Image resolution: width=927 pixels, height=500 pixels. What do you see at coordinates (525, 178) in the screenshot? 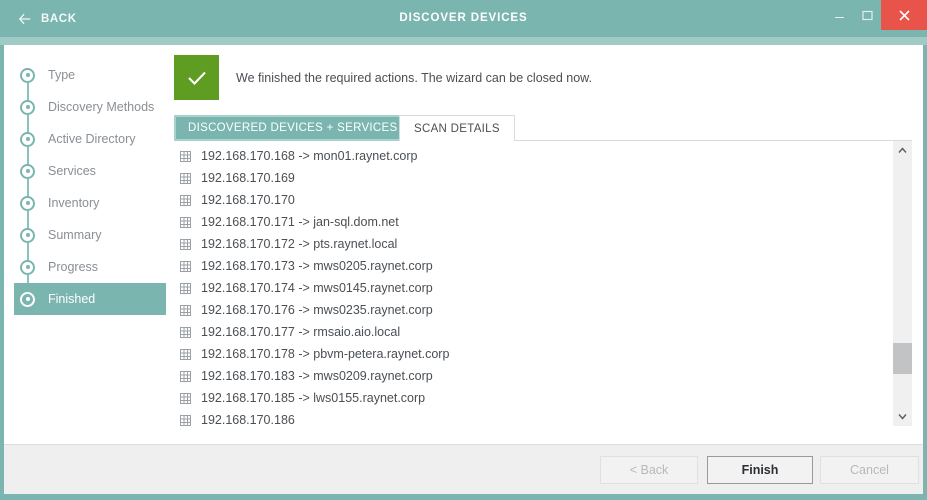
I see `list-item: 192.168.170.169` at bounding box center [525, 178].